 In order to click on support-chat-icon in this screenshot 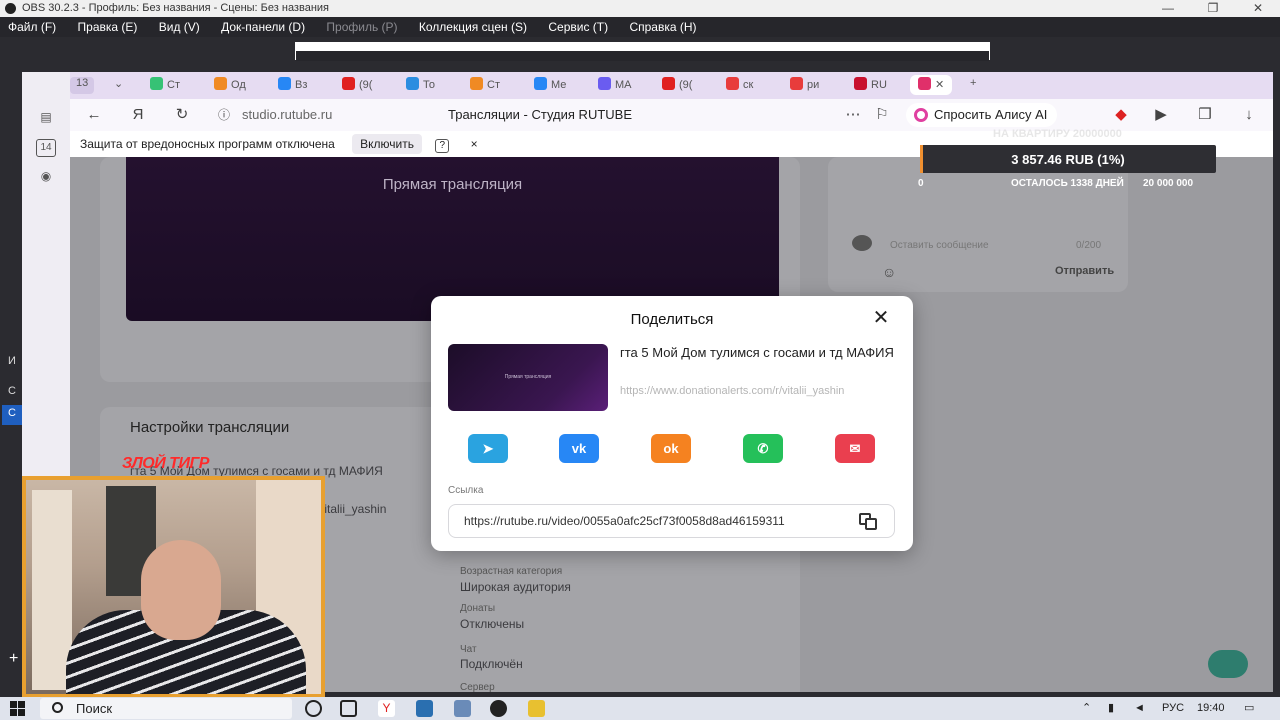, I will do `click(1228, 664)`.